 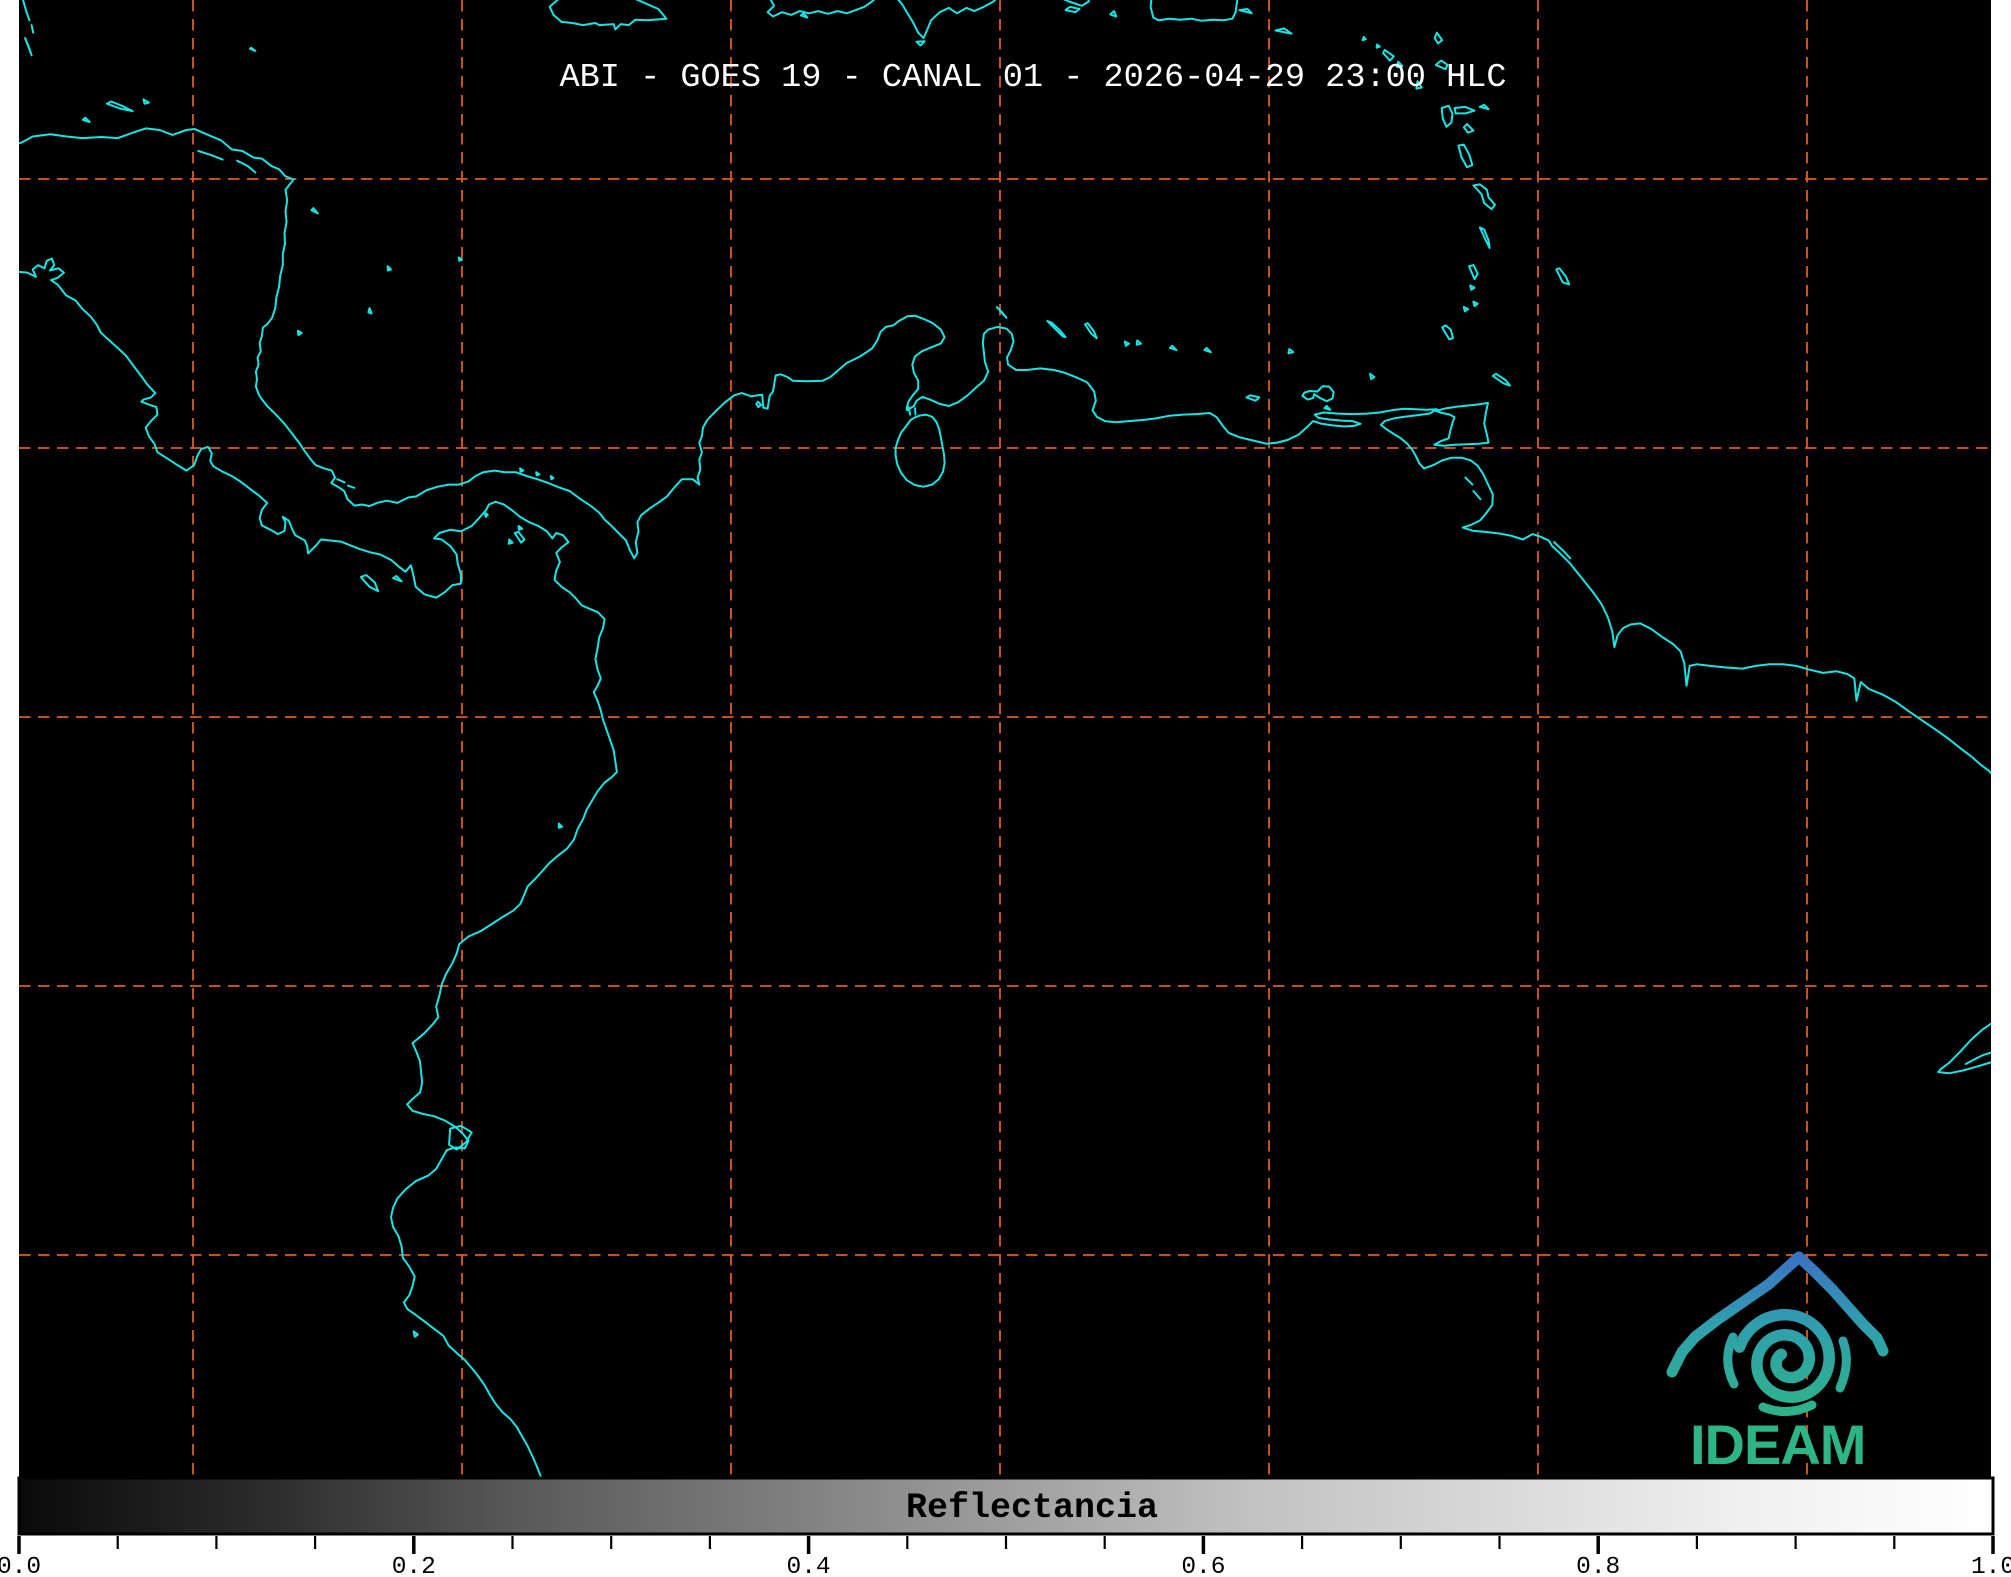 What do you see at coordinates (809, 1565) in the screenshot?
I see `svg-text: 0.4` at bounding box center [809, 1565].